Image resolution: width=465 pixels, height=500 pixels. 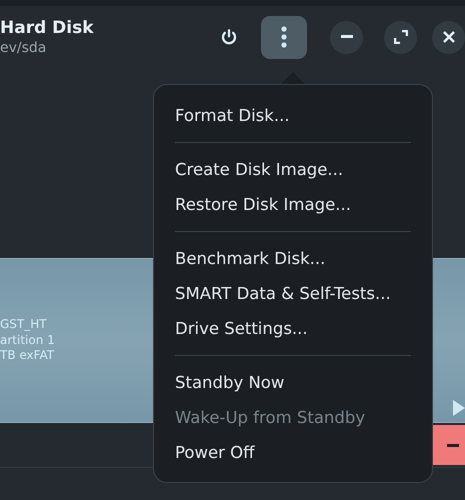 What do you see at coordinates (47, 28) in the screenshot?
I see `disk-title: Hard Disk` at bounding box center [47, 28].